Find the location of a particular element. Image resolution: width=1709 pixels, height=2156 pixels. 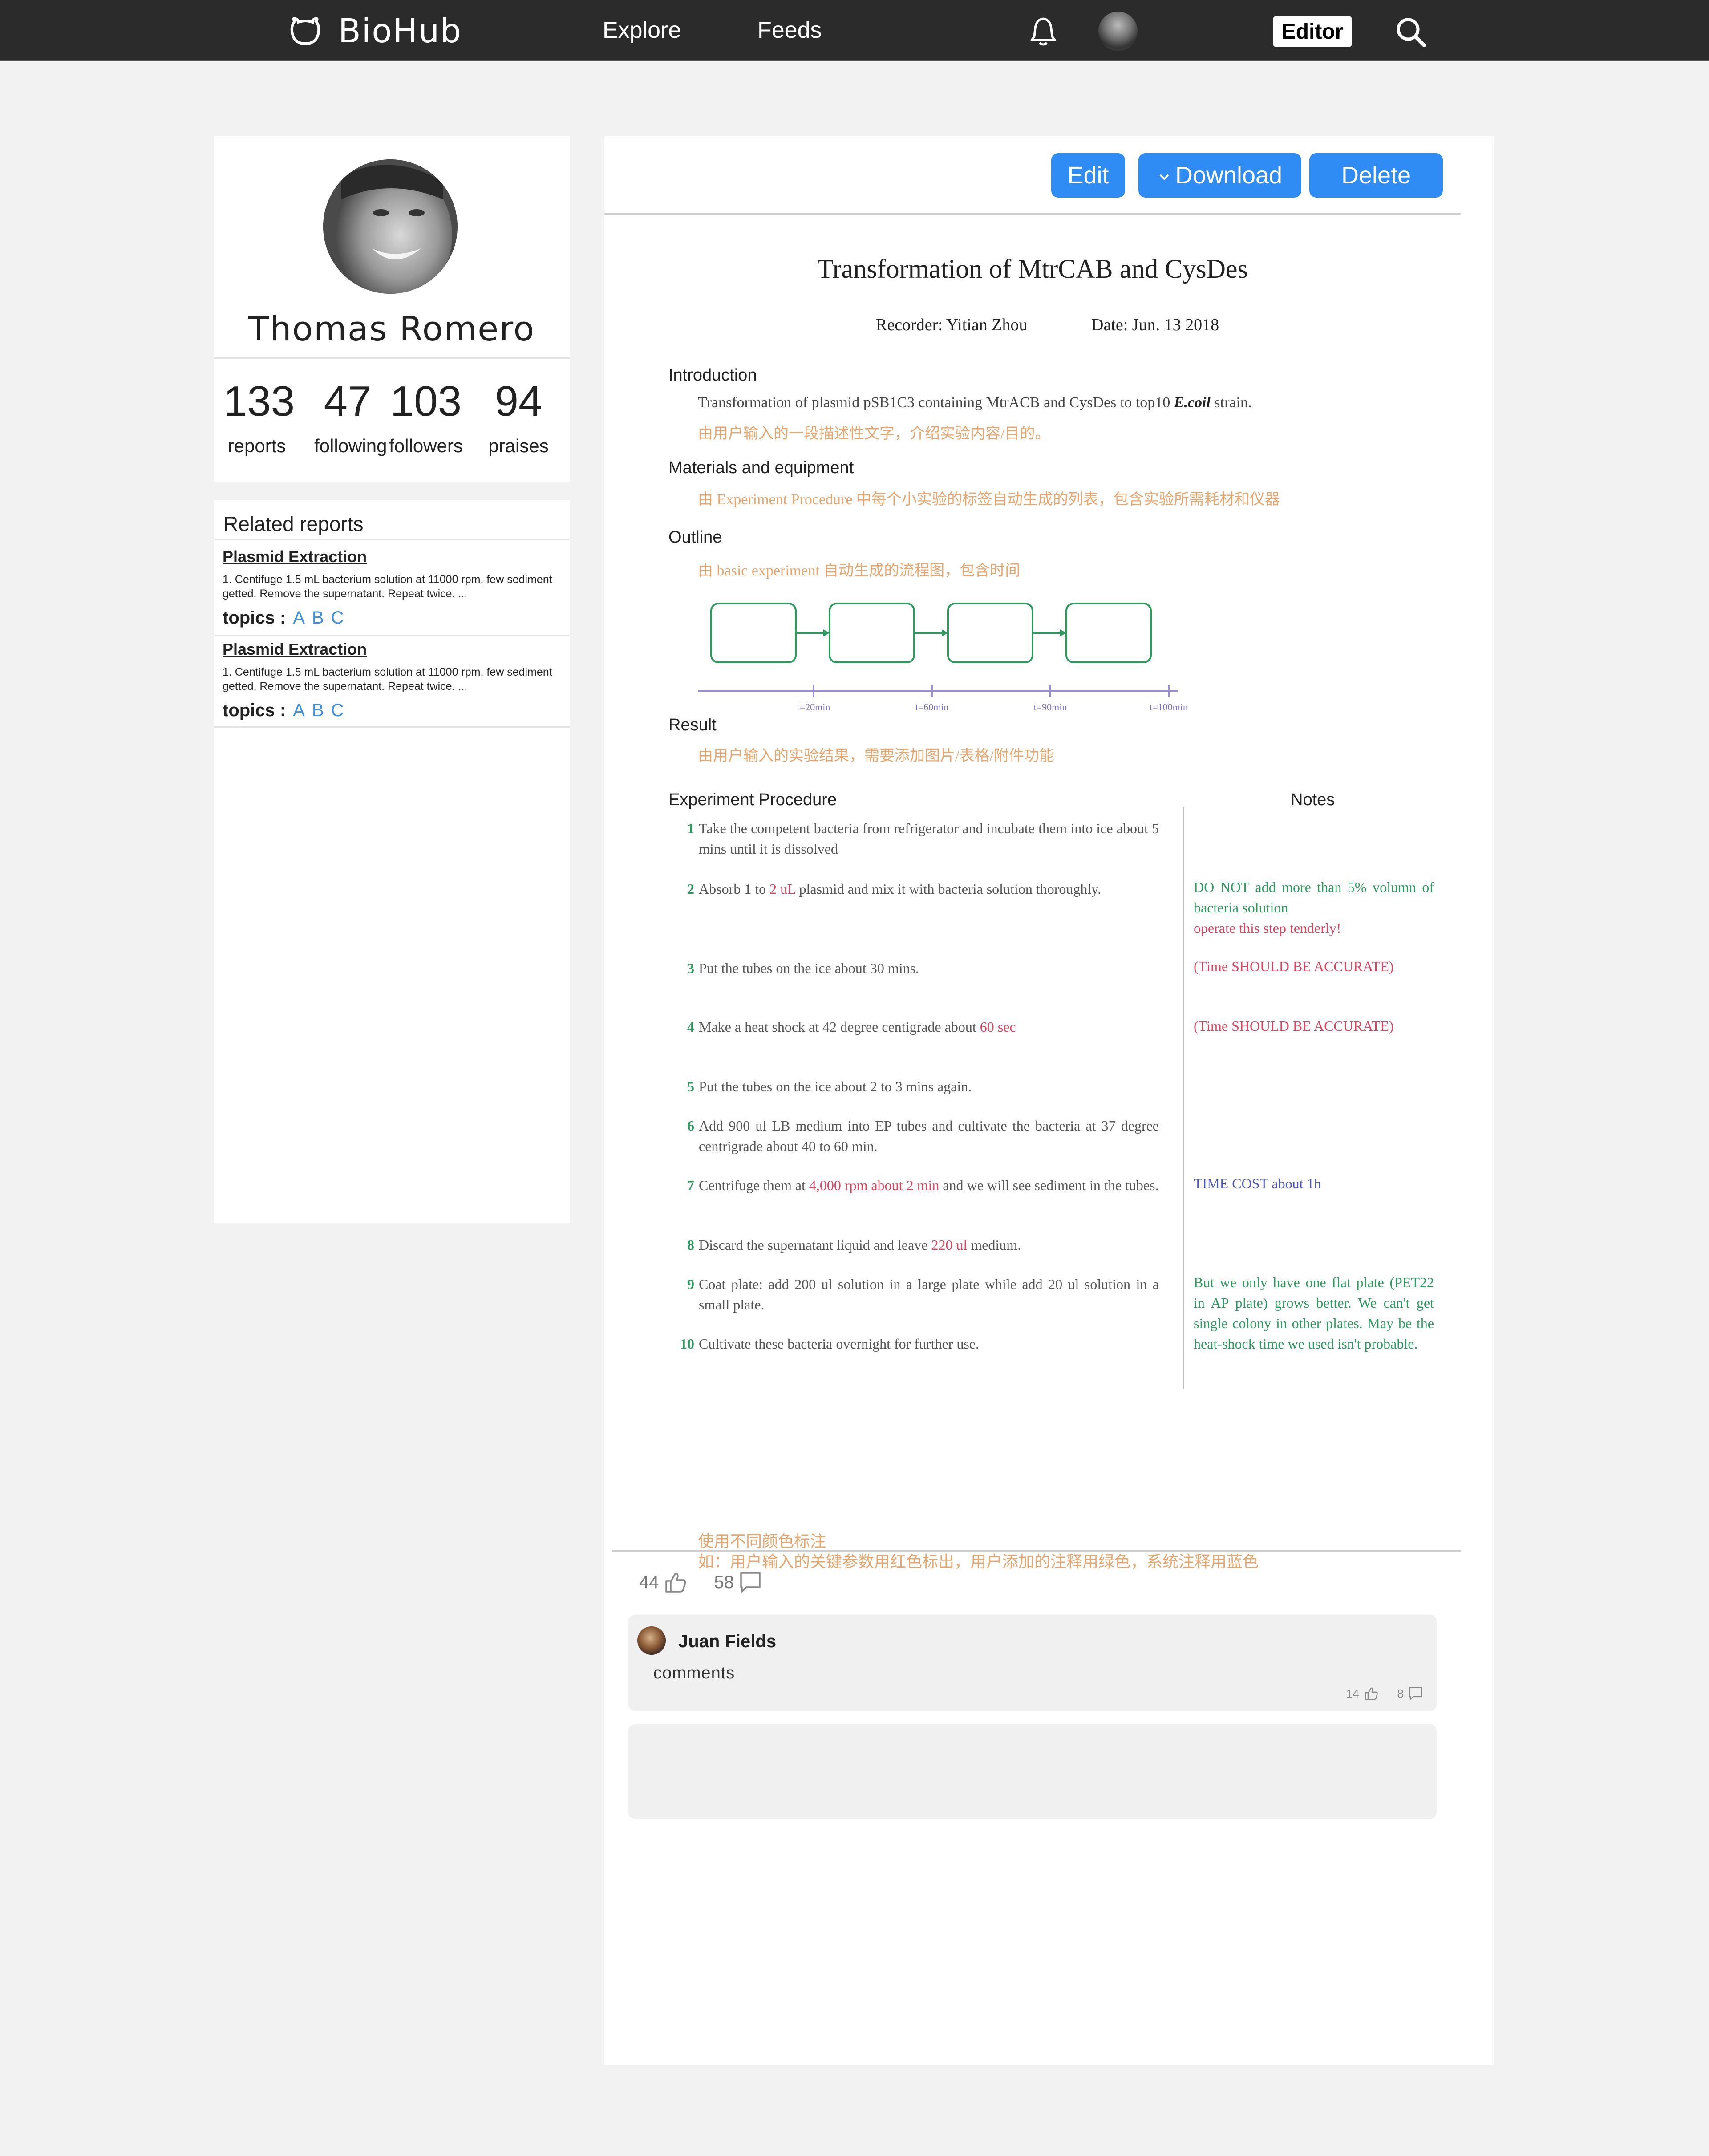

nav-explore-link: Explore is located at coordinates (642, 30).